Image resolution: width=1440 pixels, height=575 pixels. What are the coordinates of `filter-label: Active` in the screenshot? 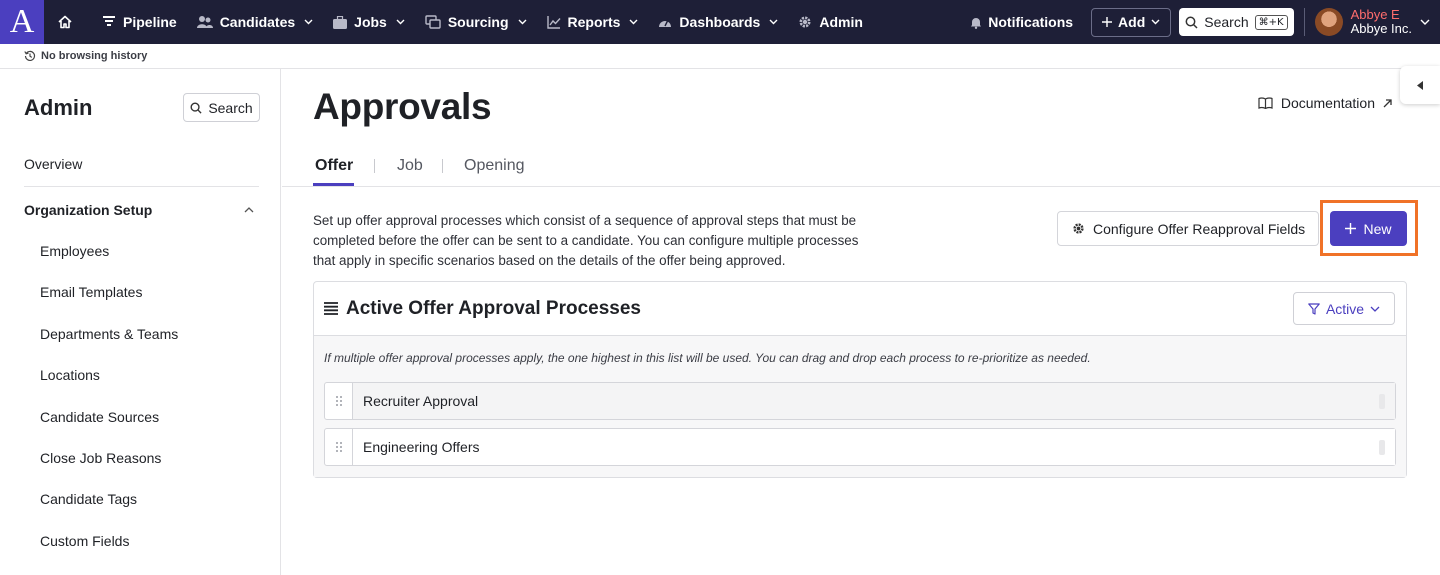 It's located at (1345, 308).